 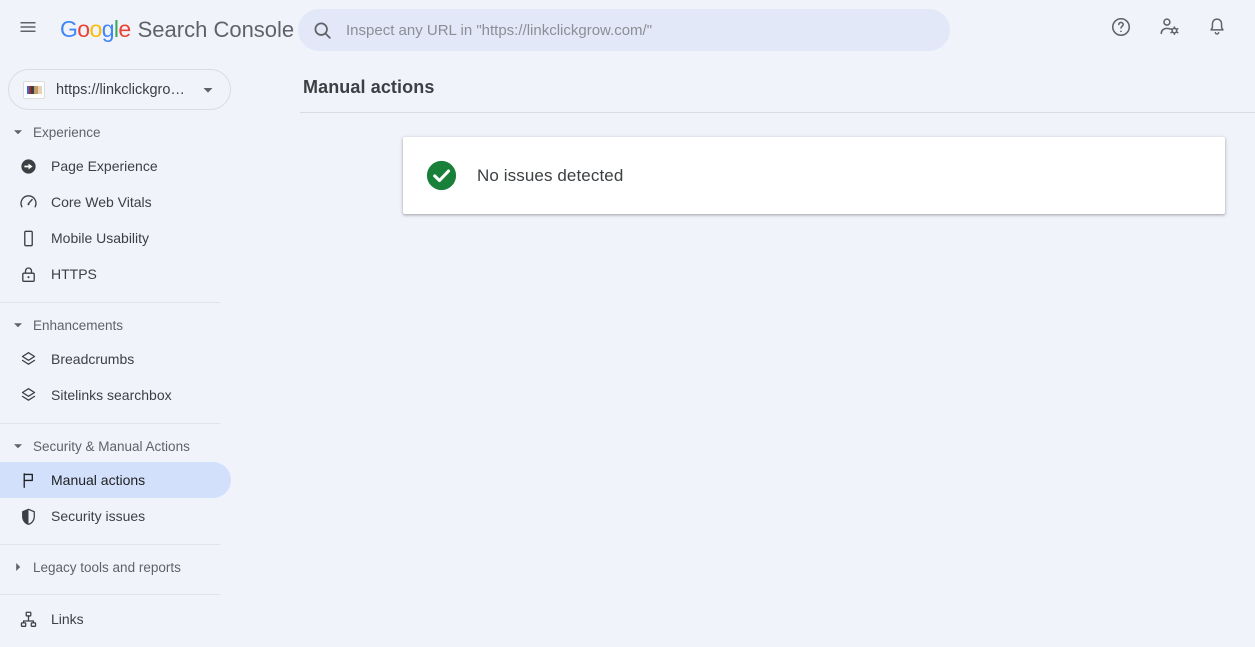 I want to click on flag-icon, so click(x=28, y=480).